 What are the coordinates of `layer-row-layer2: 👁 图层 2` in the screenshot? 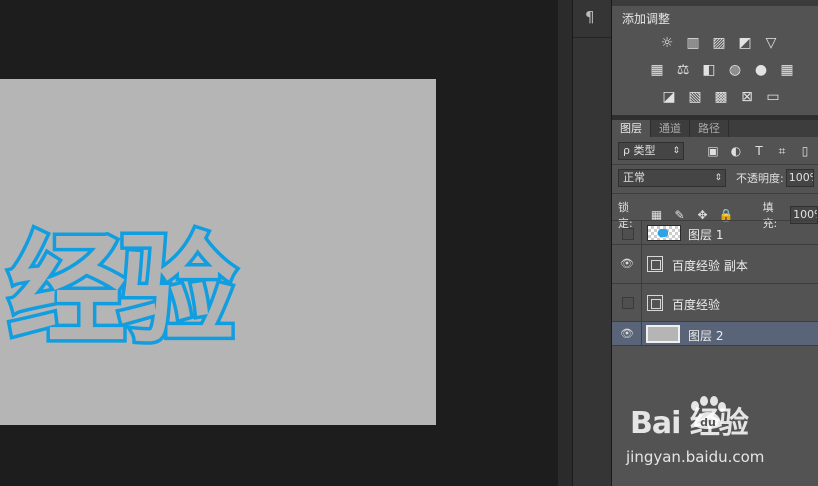 It's located at (715, 334).